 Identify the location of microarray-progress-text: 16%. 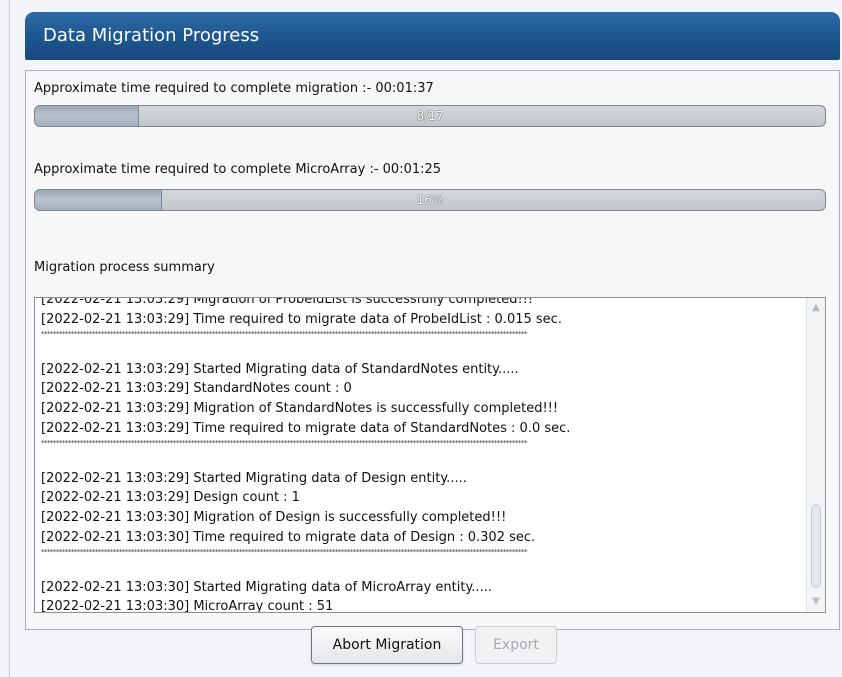
(430, 200).